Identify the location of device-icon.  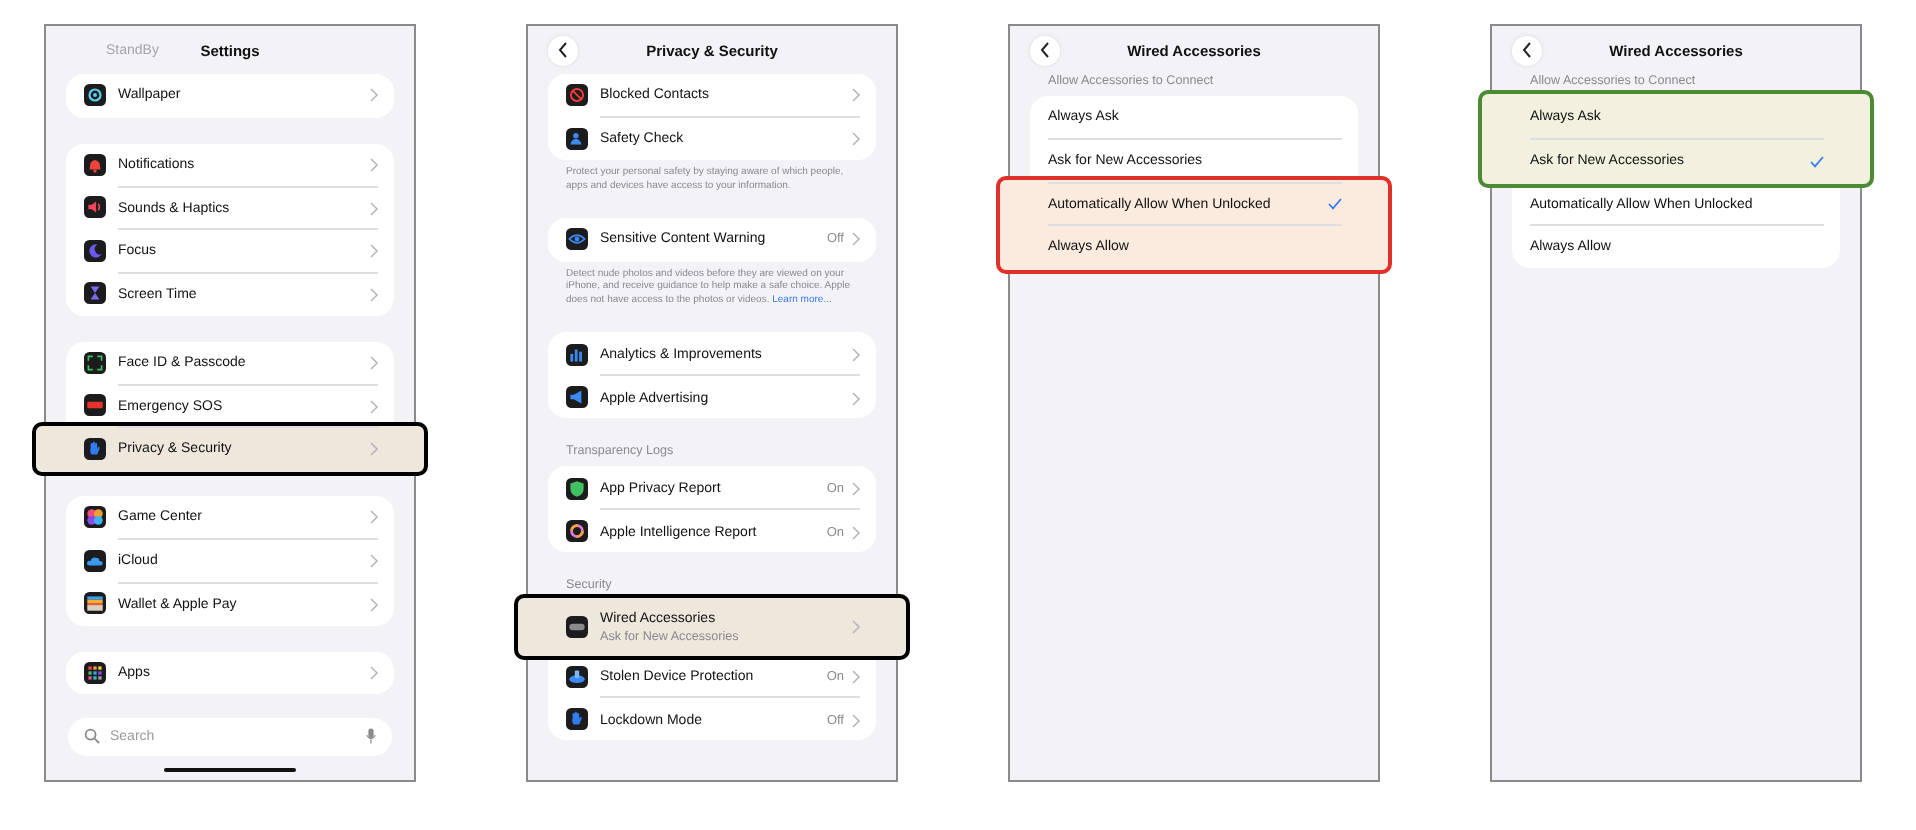
(577, 676).